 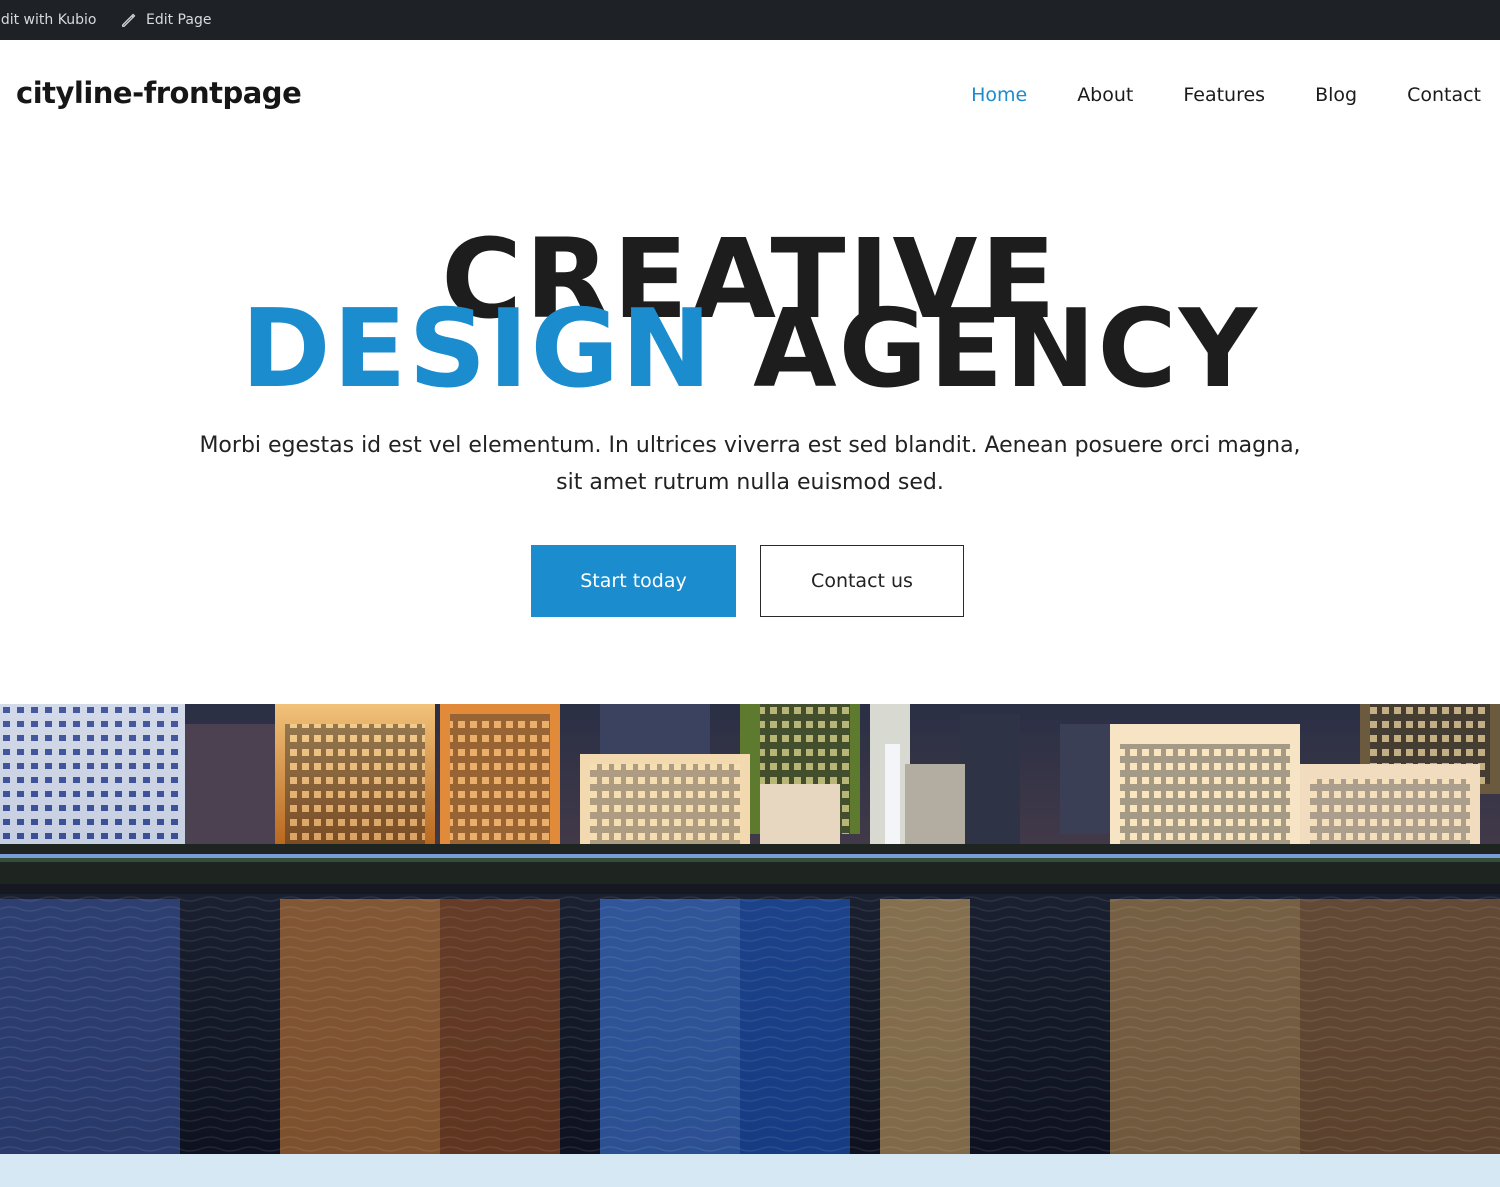 I want to click on contact-us-button: Contact us, so click(x=862, y=581).